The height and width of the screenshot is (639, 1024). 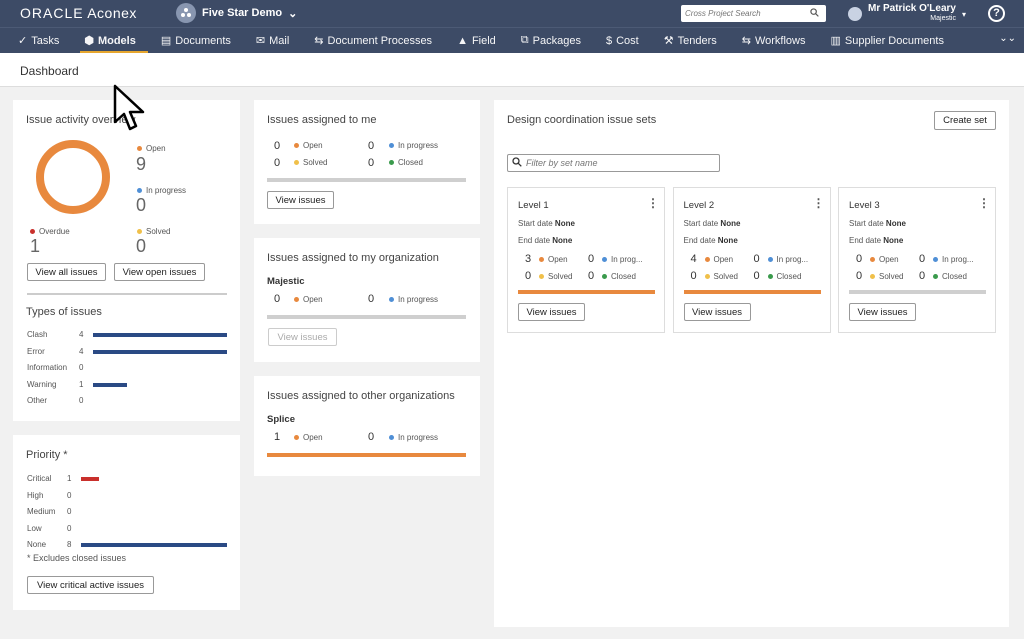 I want to click on issue-set-name: Level 3, so click(x=864, y=205).